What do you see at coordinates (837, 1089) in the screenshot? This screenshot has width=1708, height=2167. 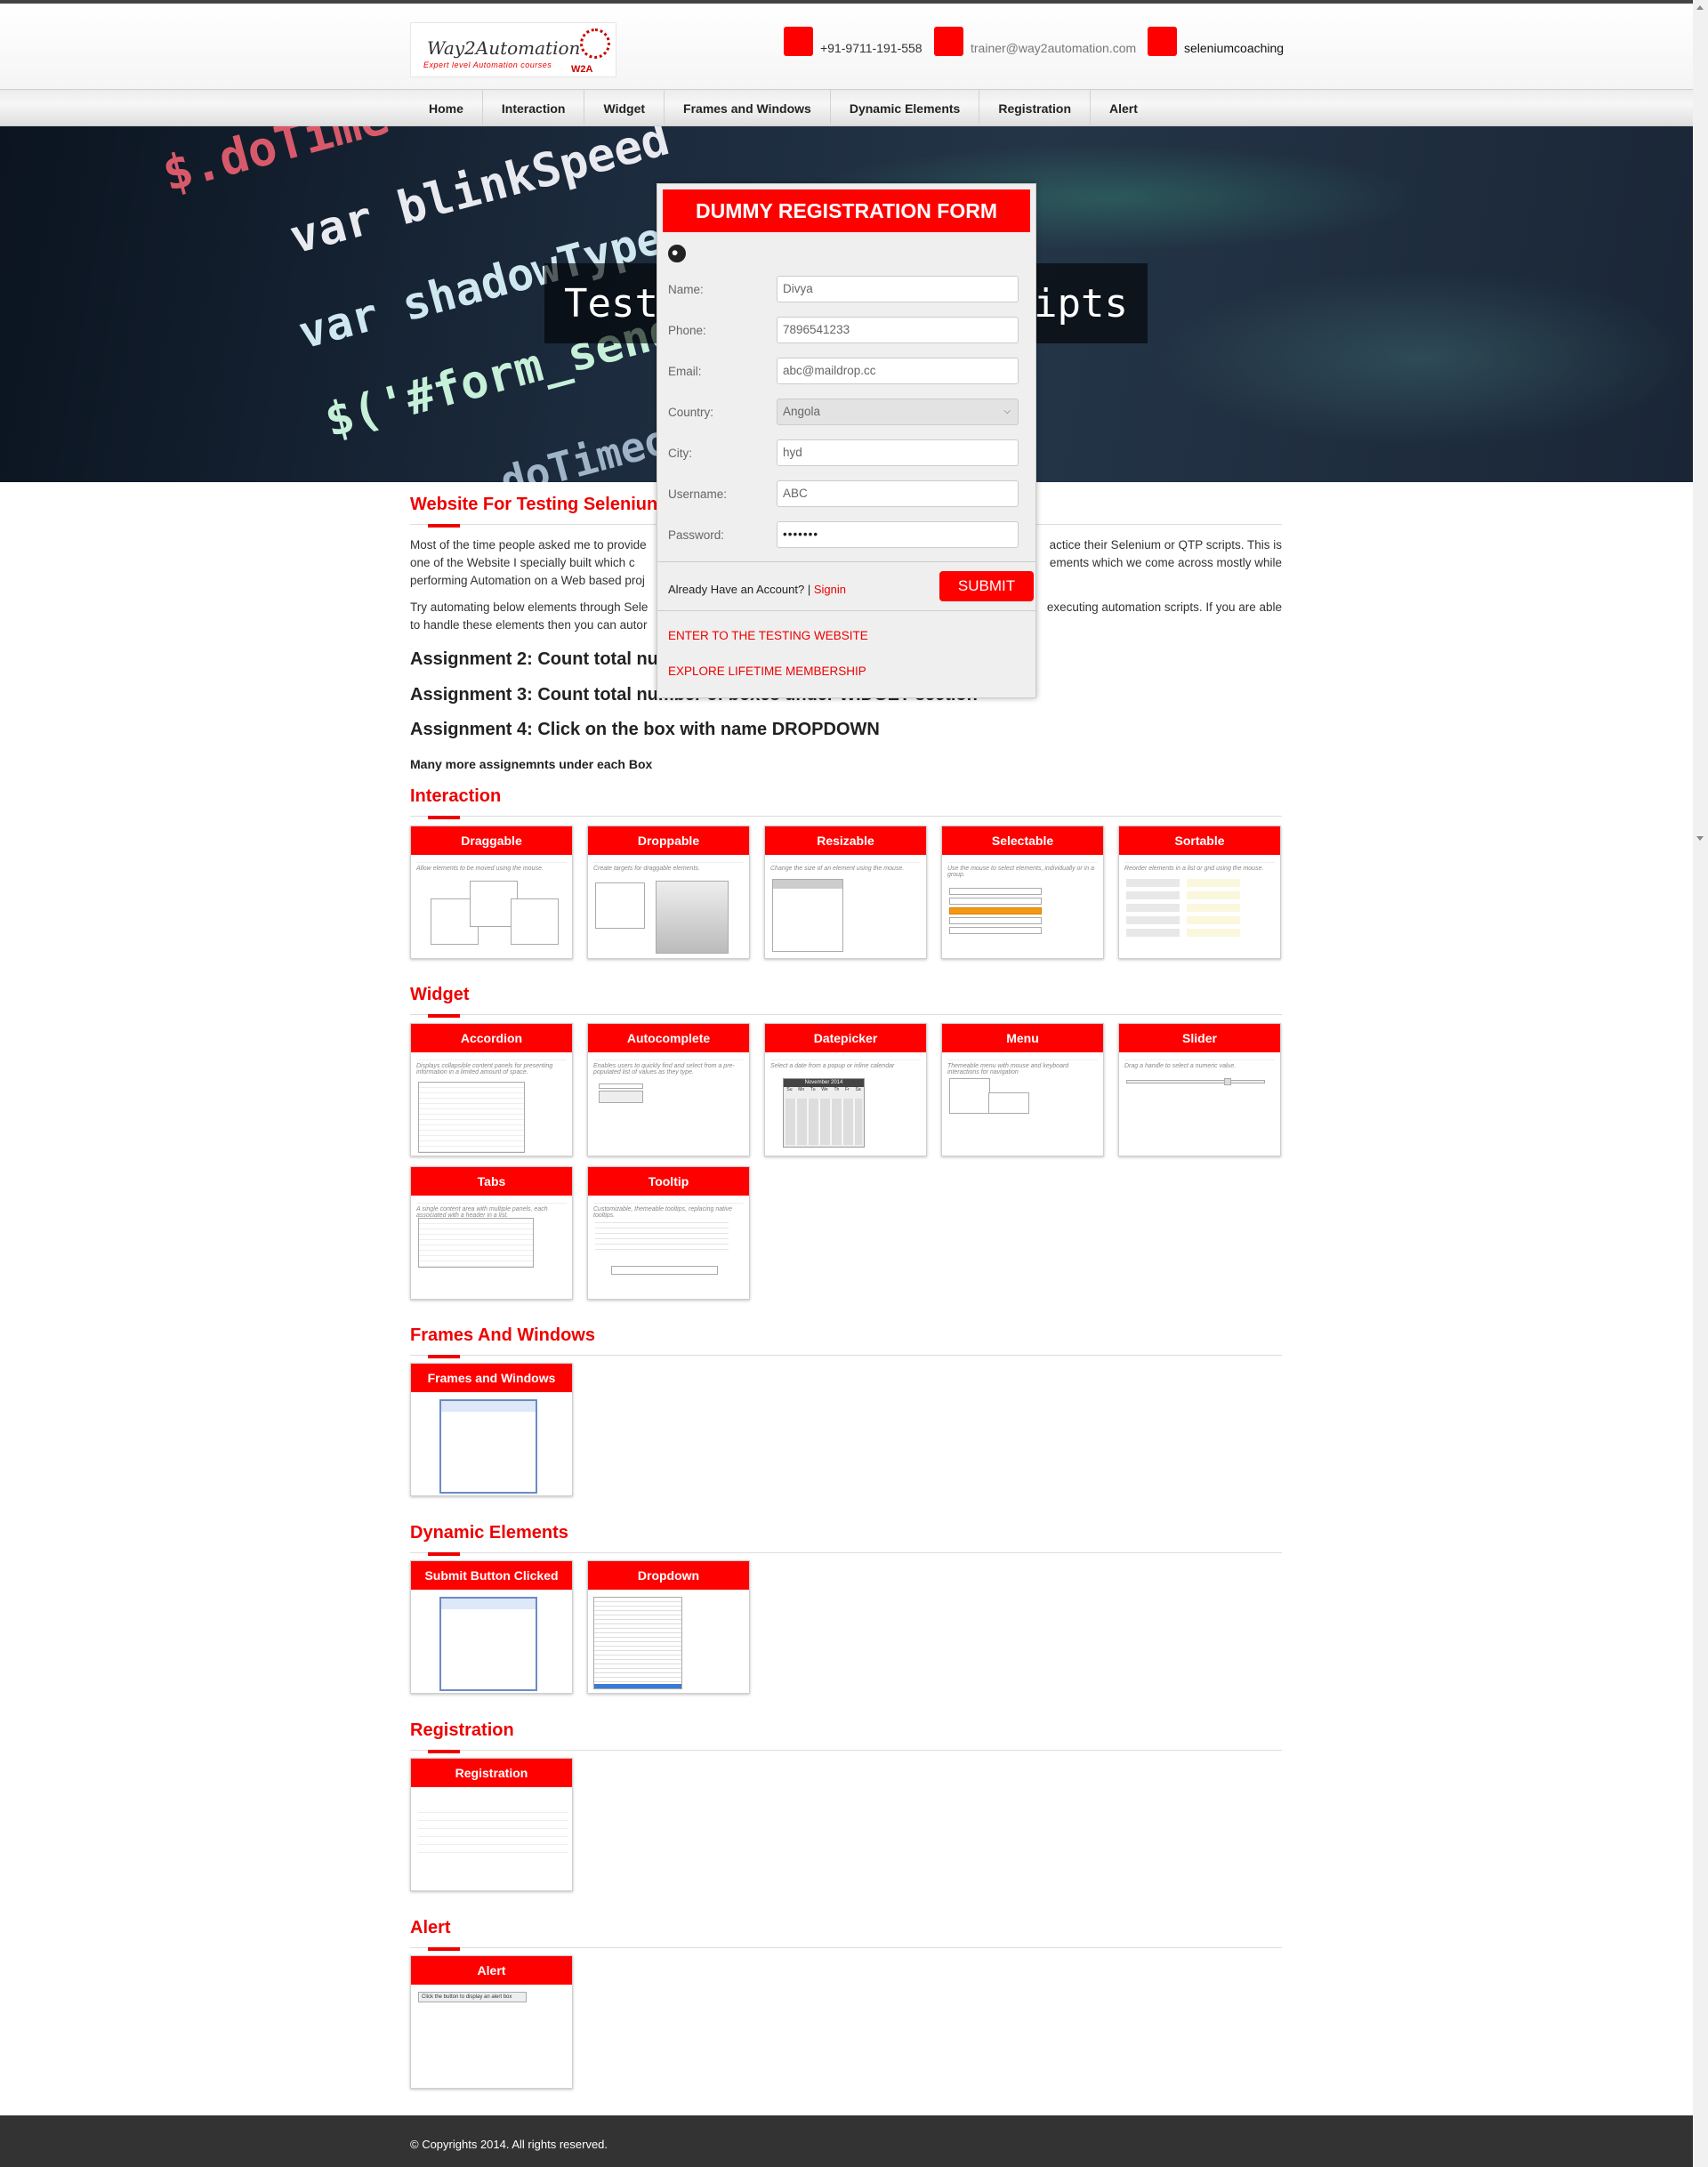 I see `weekday: Th` at bounding box center [837, 1089].